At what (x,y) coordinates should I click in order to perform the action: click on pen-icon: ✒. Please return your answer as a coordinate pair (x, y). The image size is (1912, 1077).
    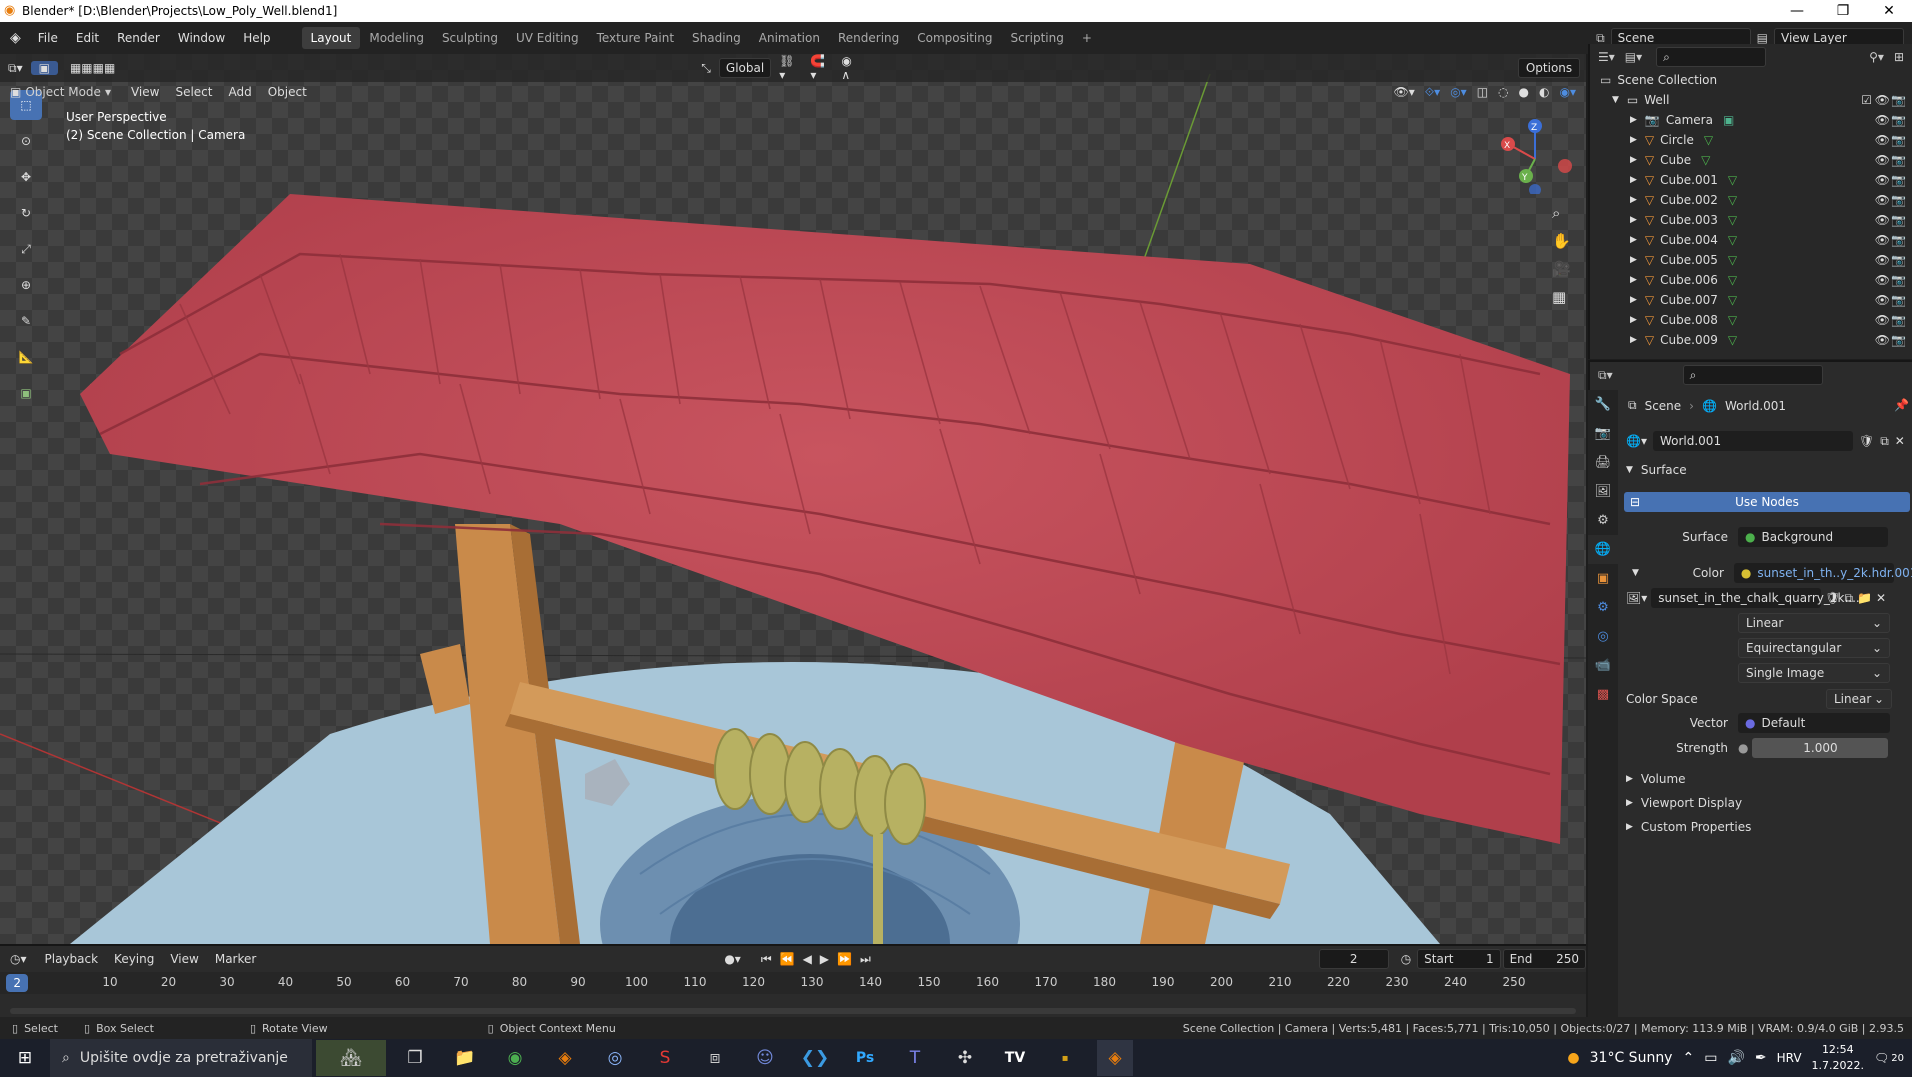
    Looking at the image, I should click on (1761, 1058).